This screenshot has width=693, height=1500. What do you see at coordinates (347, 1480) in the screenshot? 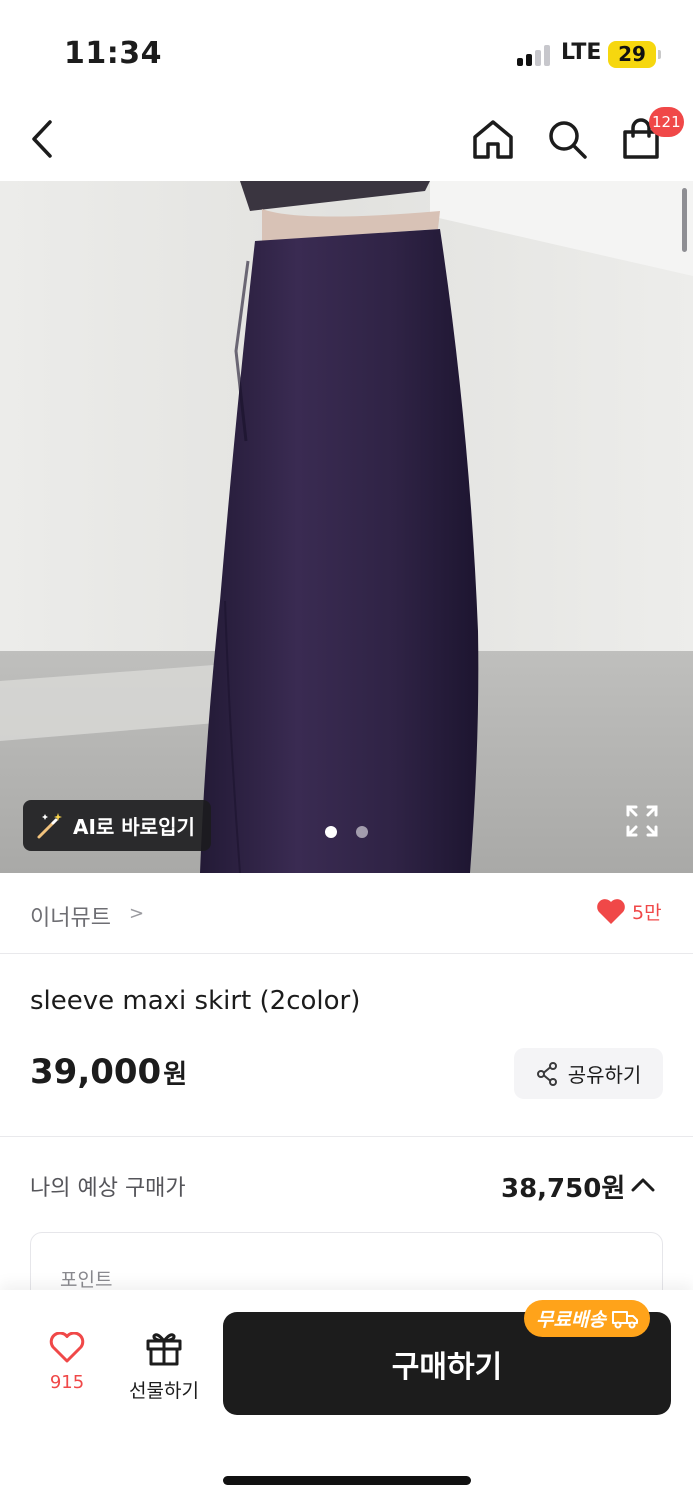
I see `home-indicator` at bounding box center [347, 1480].